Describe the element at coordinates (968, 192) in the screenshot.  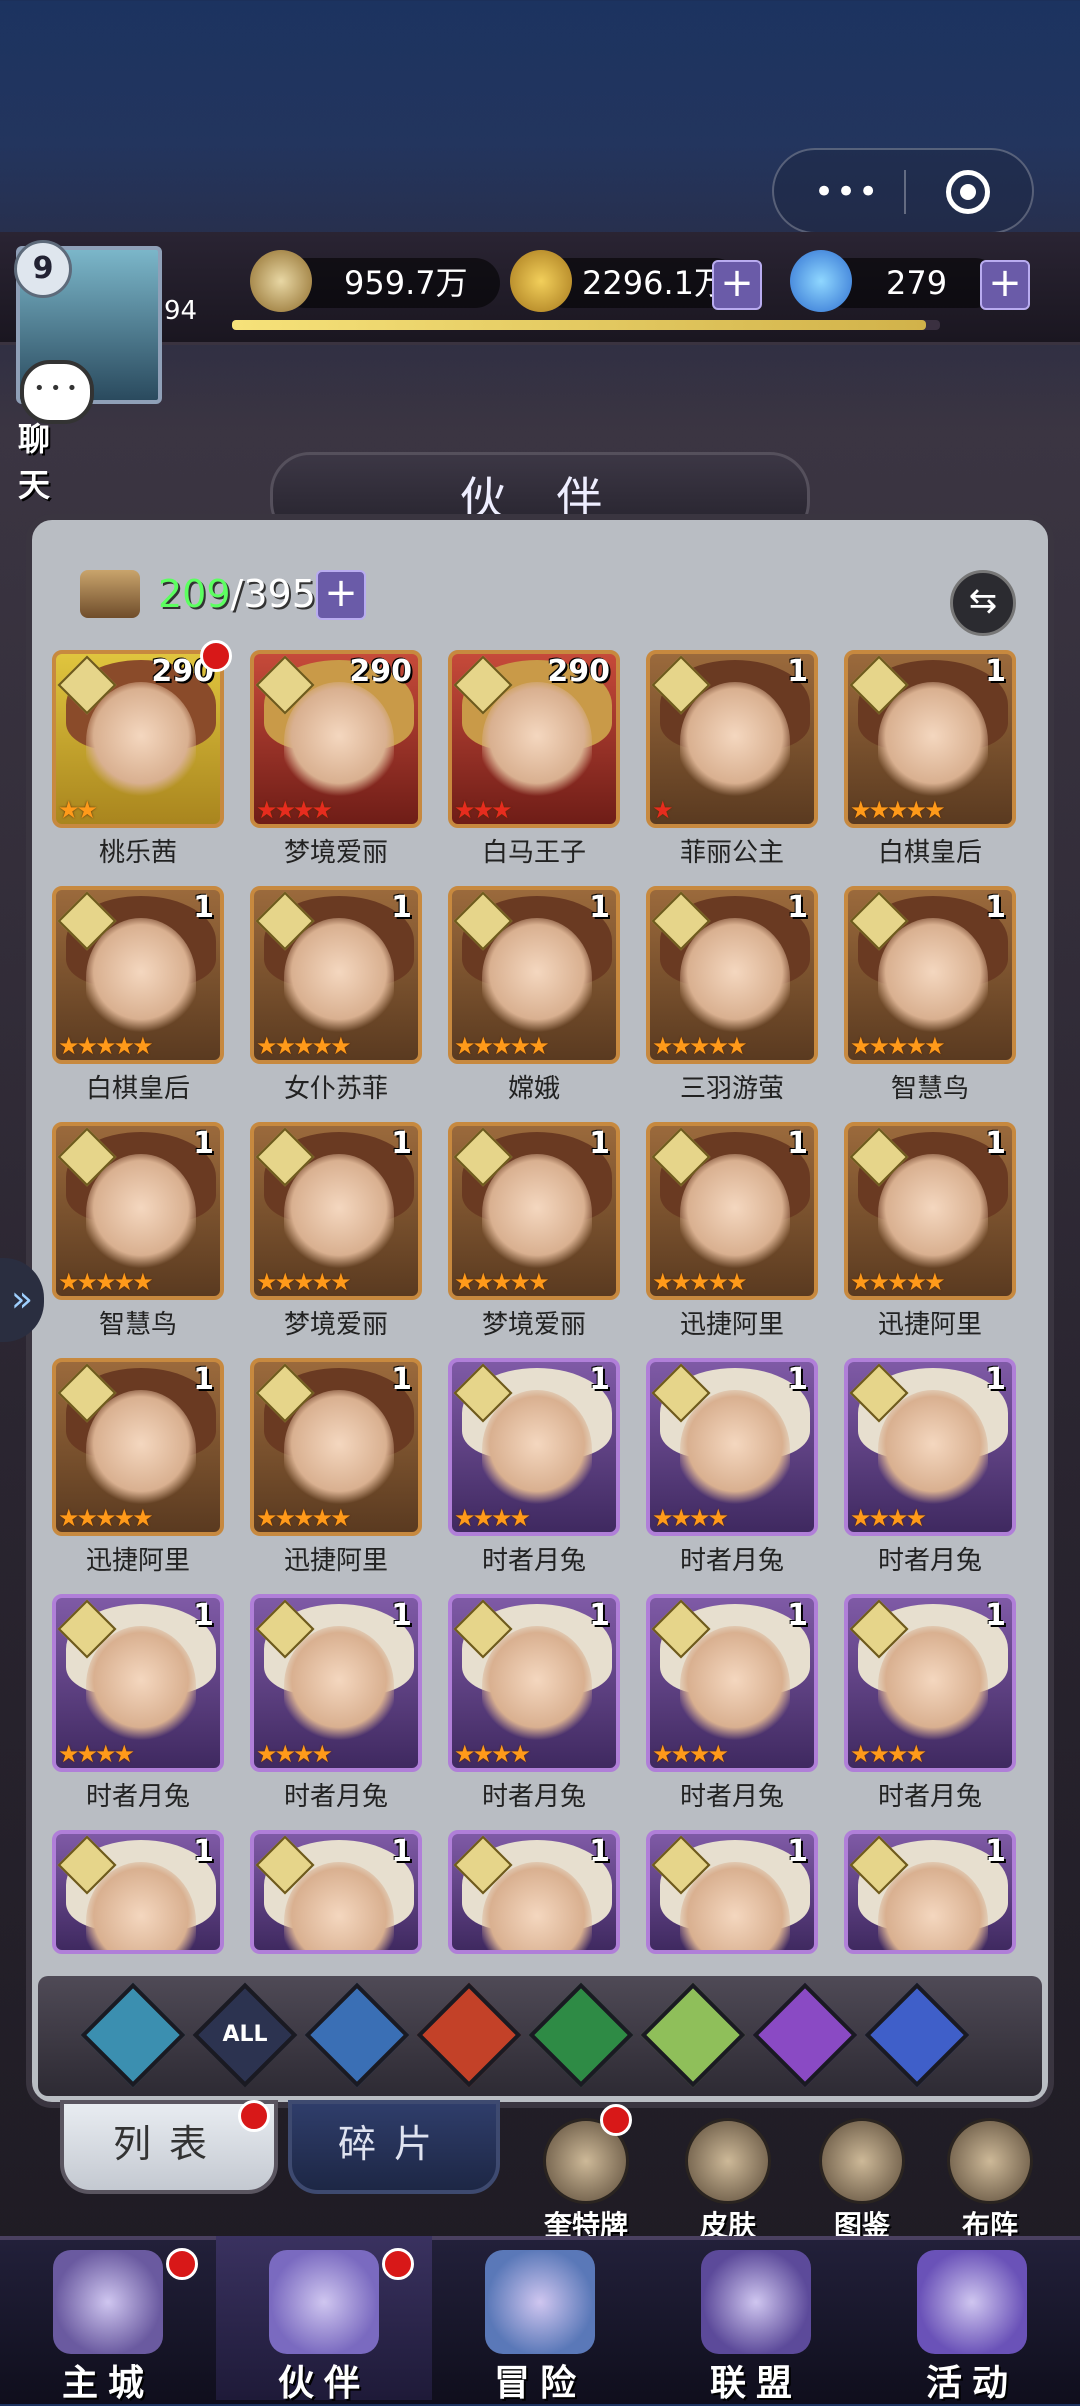
I see `close-target-icon` at that location.